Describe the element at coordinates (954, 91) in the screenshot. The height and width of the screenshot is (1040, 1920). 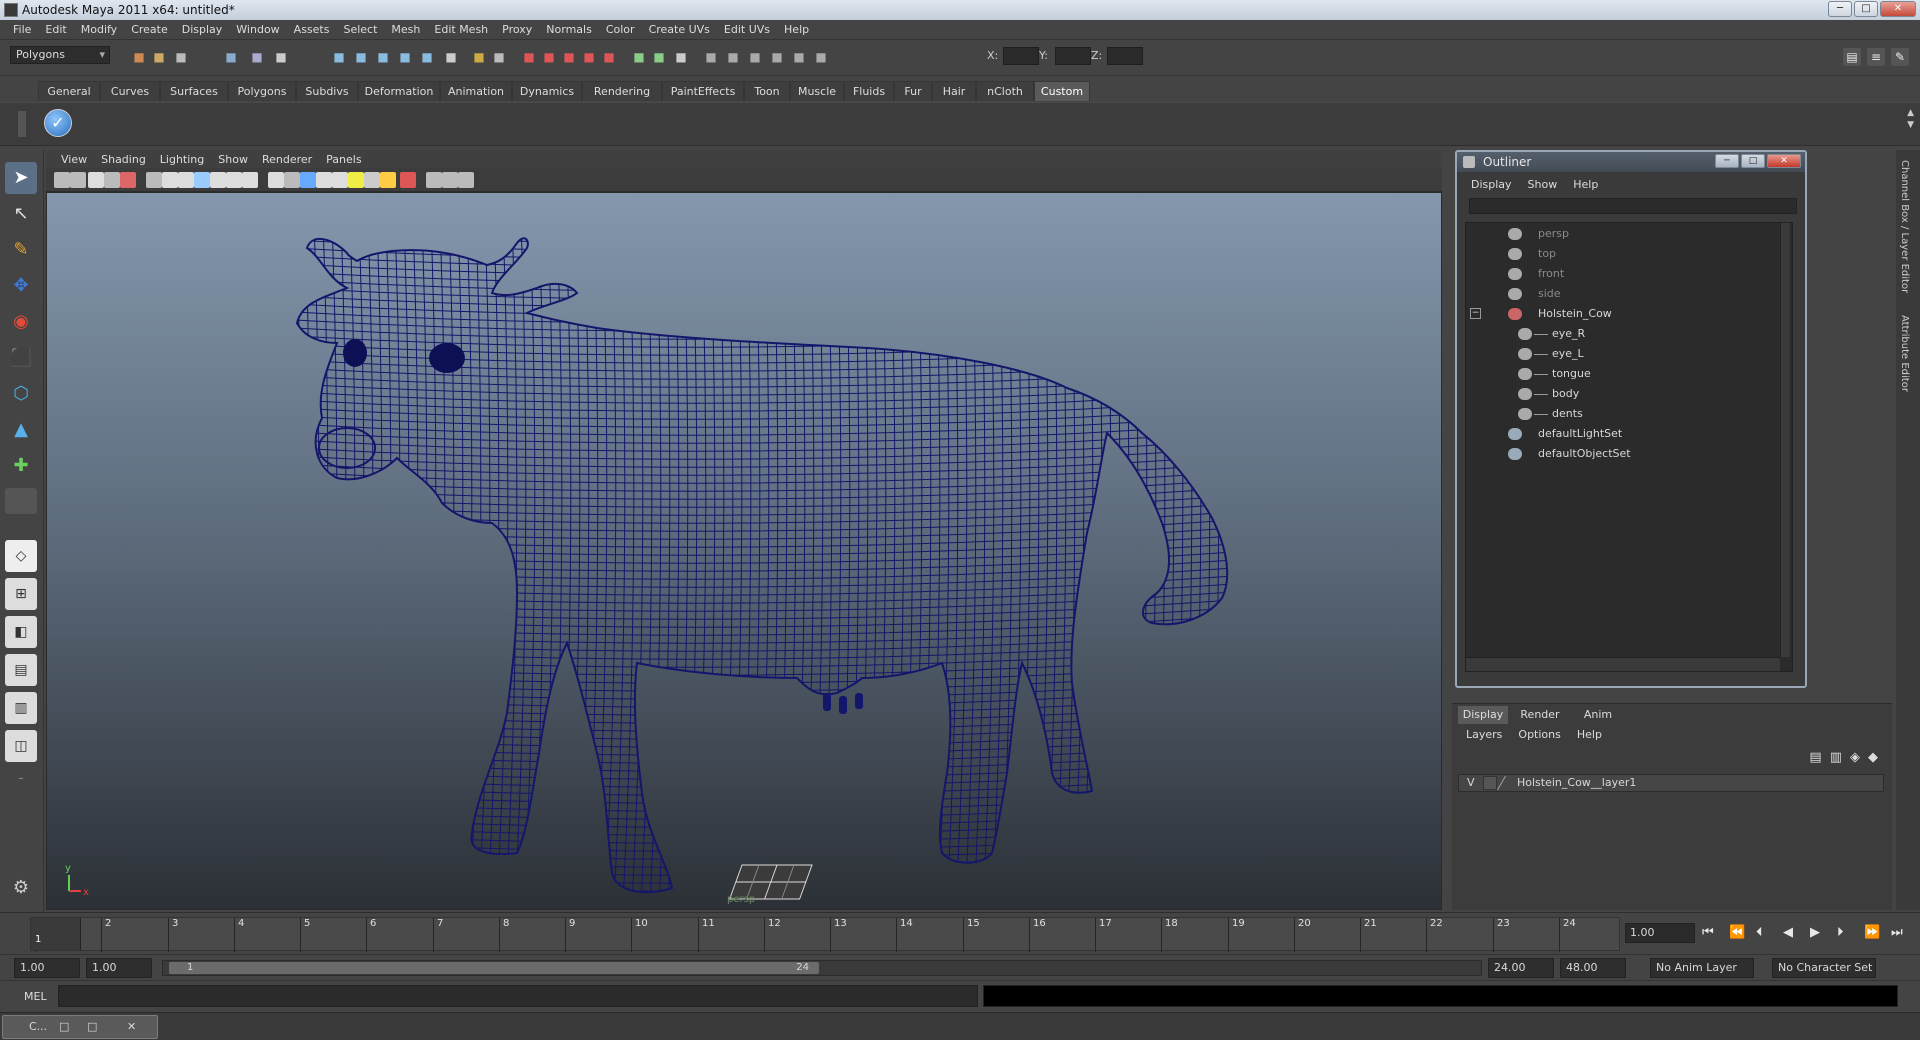
I see `shelf-tab-hair: Hair` at that location.